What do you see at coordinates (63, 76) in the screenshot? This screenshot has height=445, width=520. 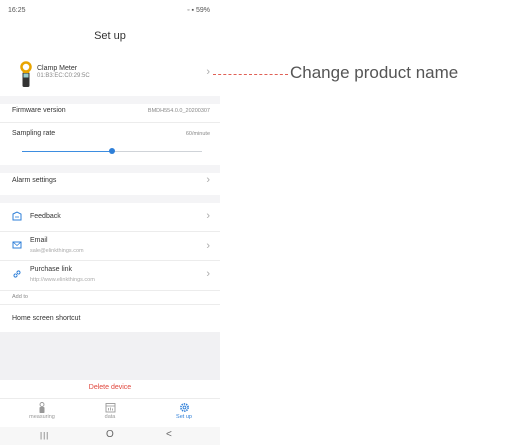 I see `device-mac: 01:B3:EC:C0:29:5C` at bounding box center [63, 76].